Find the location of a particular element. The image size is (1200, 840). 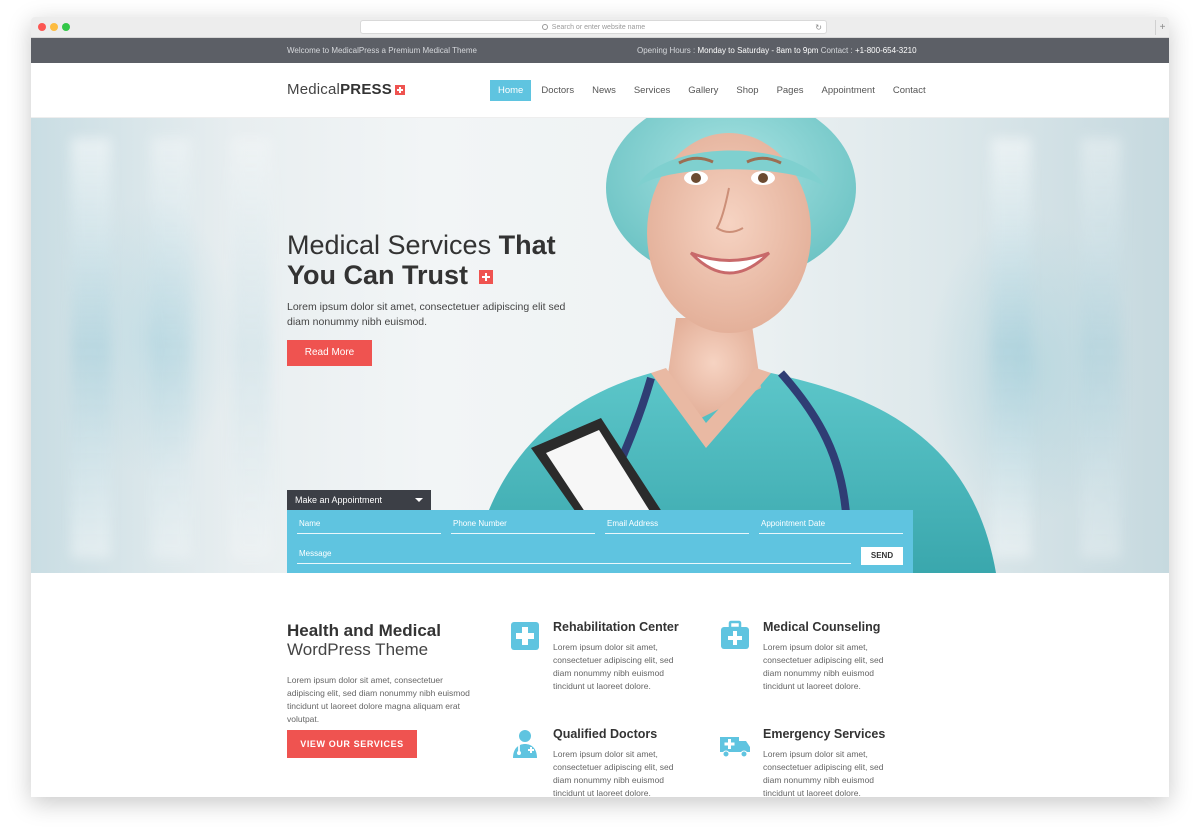

feature-title: Emergency Services is located at coordinates (824, 734).